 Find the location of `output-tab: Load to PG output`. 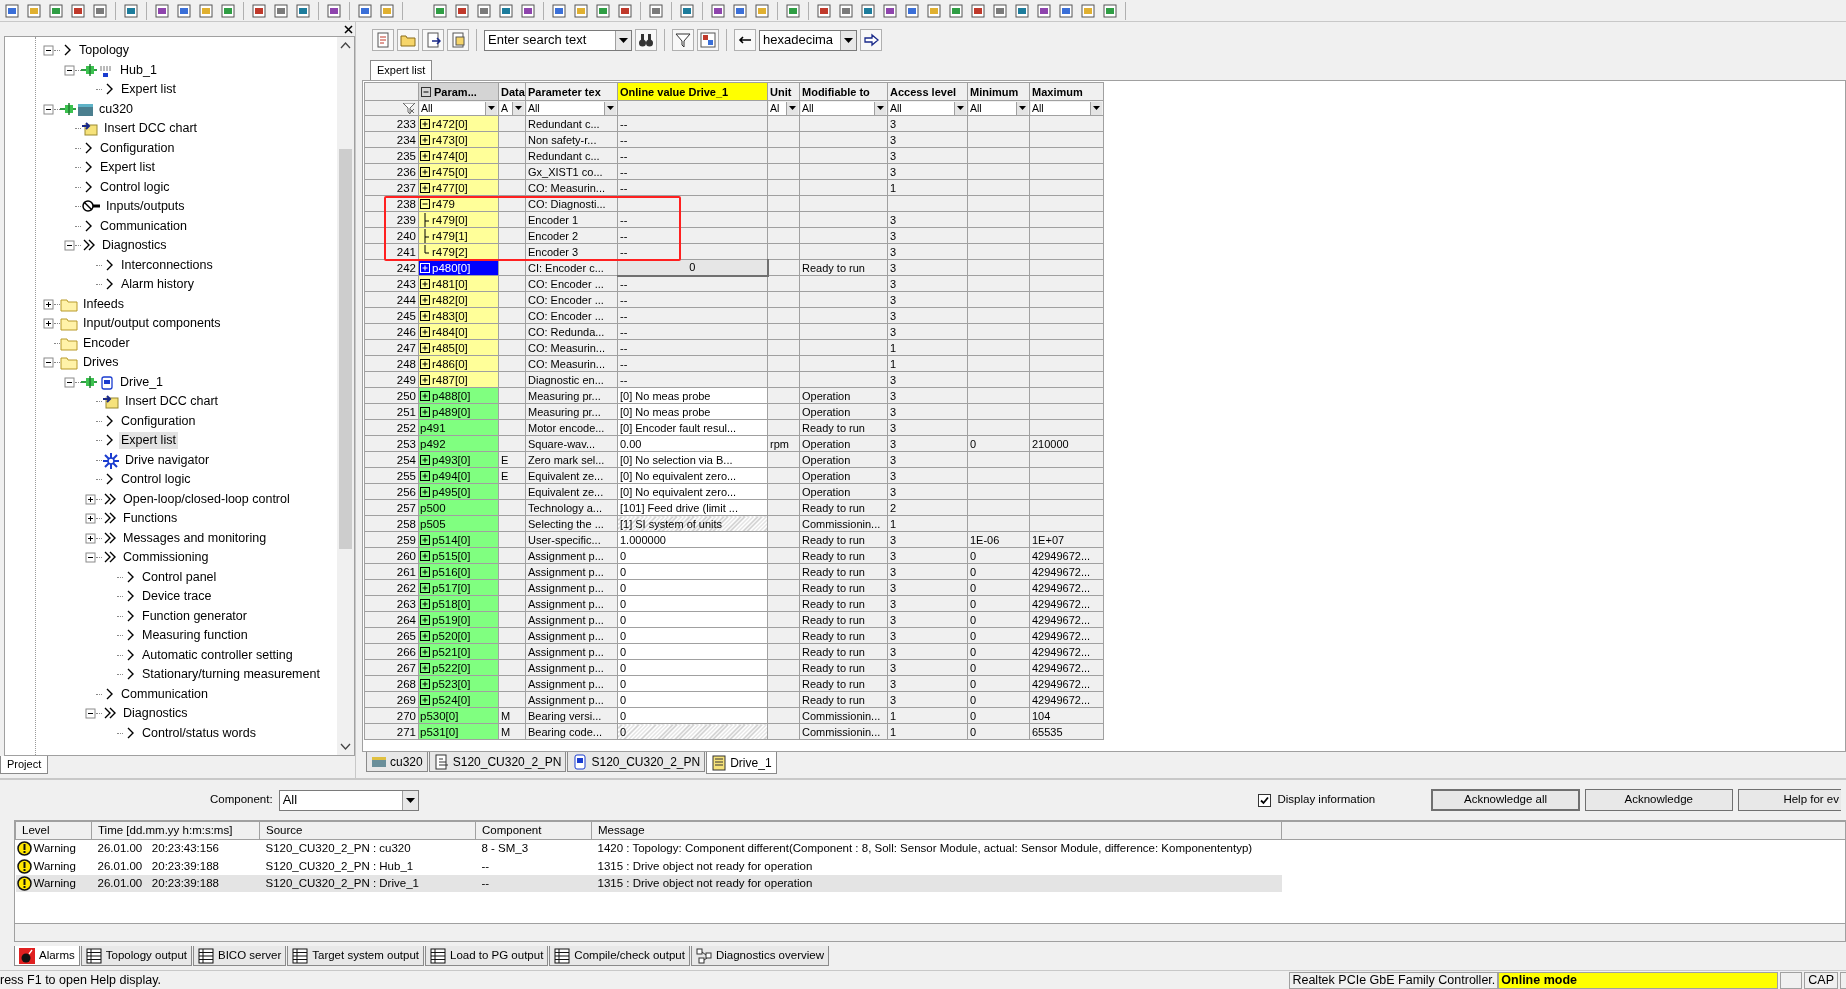

output-tab: Load to PG output is located at coordinates (487, 956).